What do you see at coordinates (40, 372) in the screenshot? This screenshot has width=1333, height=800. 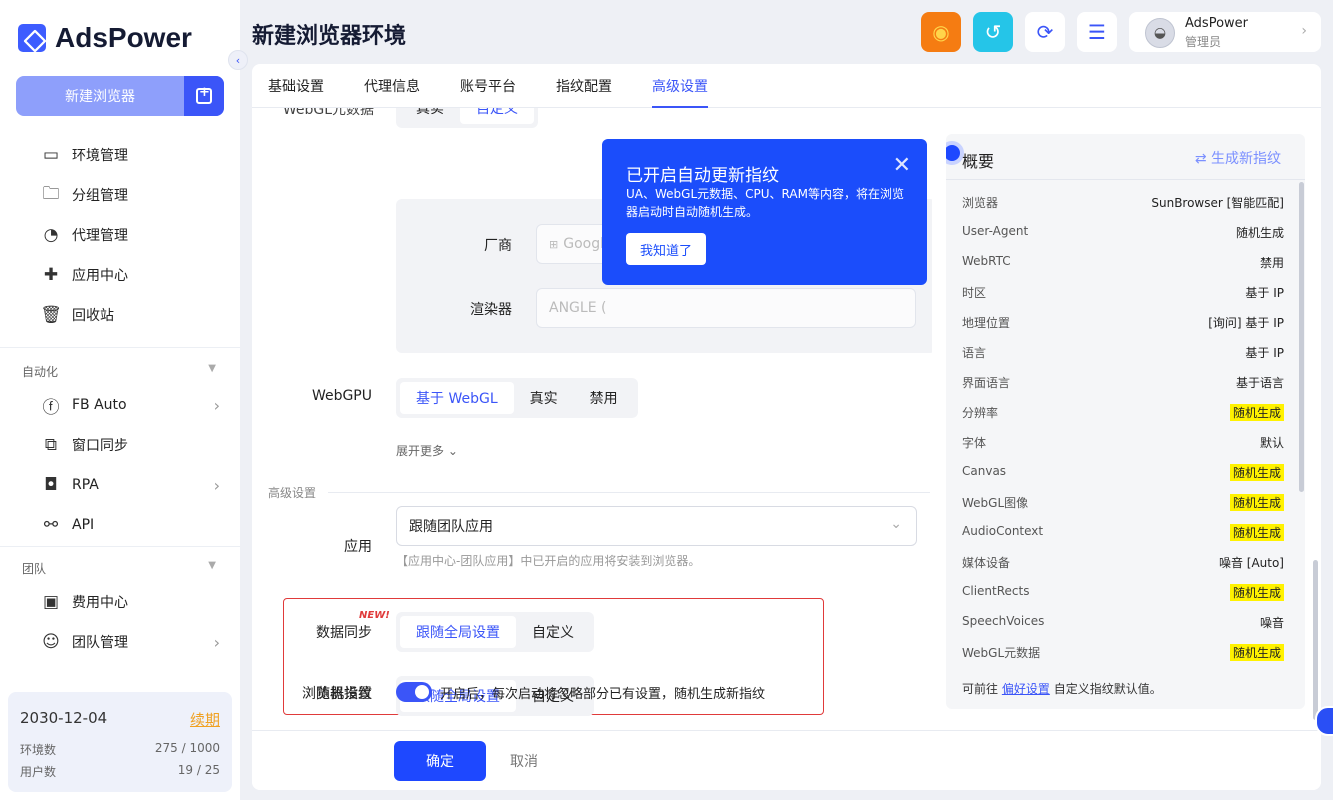 I see `section-title: 自动化` at bounding box center [40, 372].